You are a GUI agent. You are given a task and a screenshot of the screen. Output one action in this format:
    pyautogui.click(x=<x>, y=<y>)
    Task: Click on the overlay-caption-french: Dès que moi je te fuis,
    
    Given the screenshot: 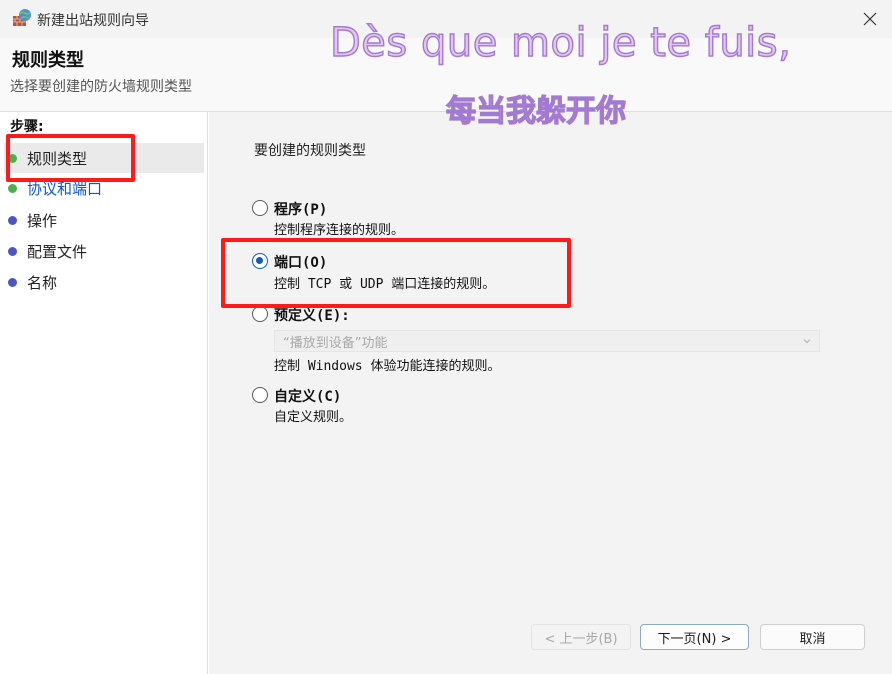 What is the action you would take?
    pyautogui.click(x=560, y=42)
    